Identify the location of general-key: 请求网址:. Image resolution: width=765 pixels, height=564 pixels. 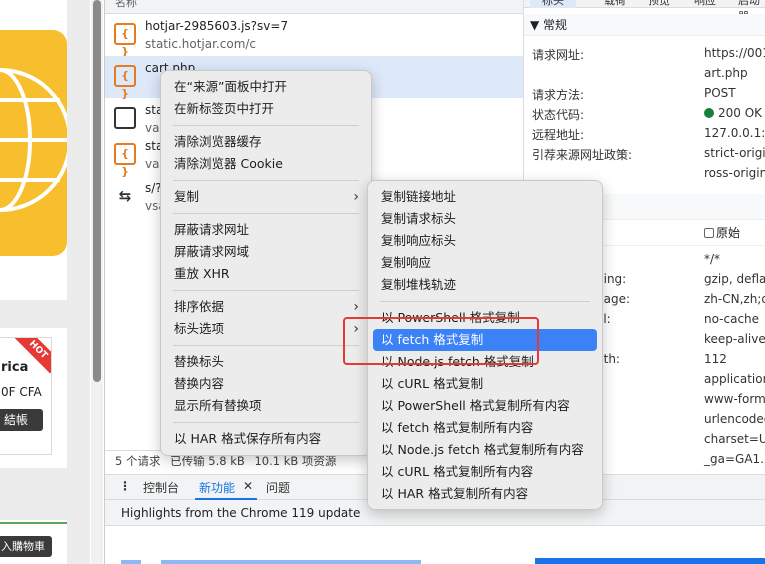
(558, 55).